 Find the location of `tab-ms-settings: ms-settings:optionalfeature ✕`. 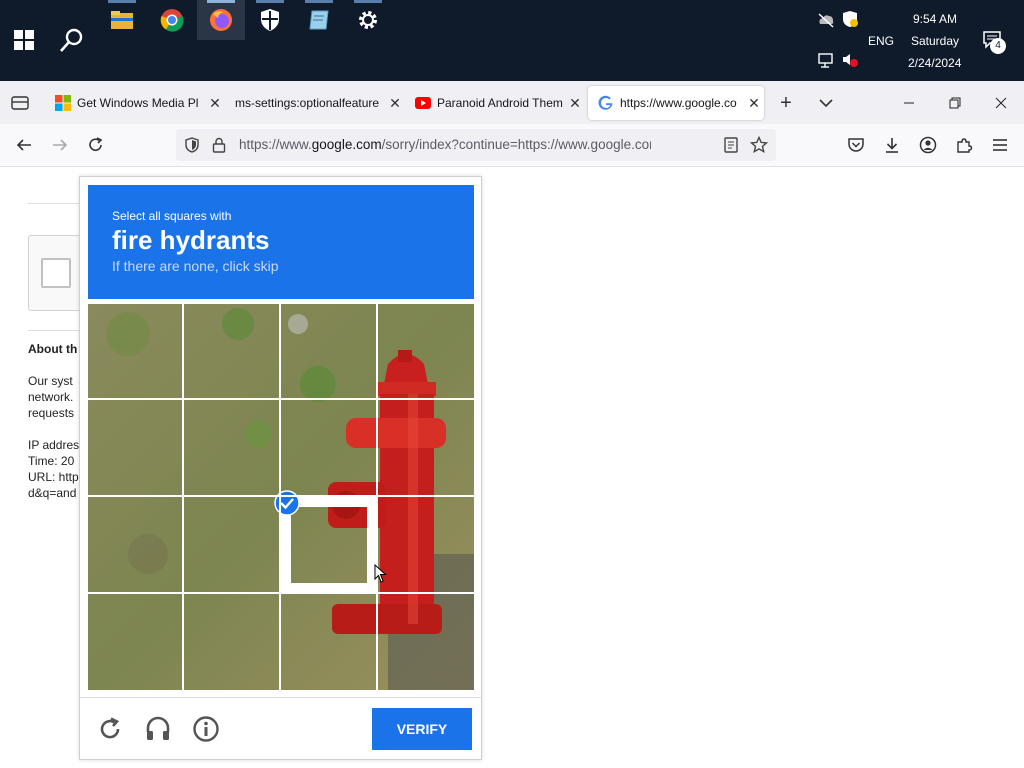

tab-ms-settings: ms-settings:optionalfeature ✕ is located at coordinates (315, 103).